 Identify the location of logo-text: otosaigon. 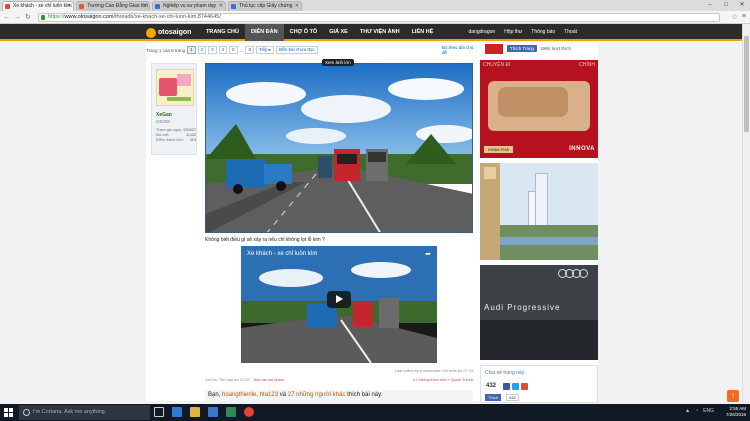
(175, 32).